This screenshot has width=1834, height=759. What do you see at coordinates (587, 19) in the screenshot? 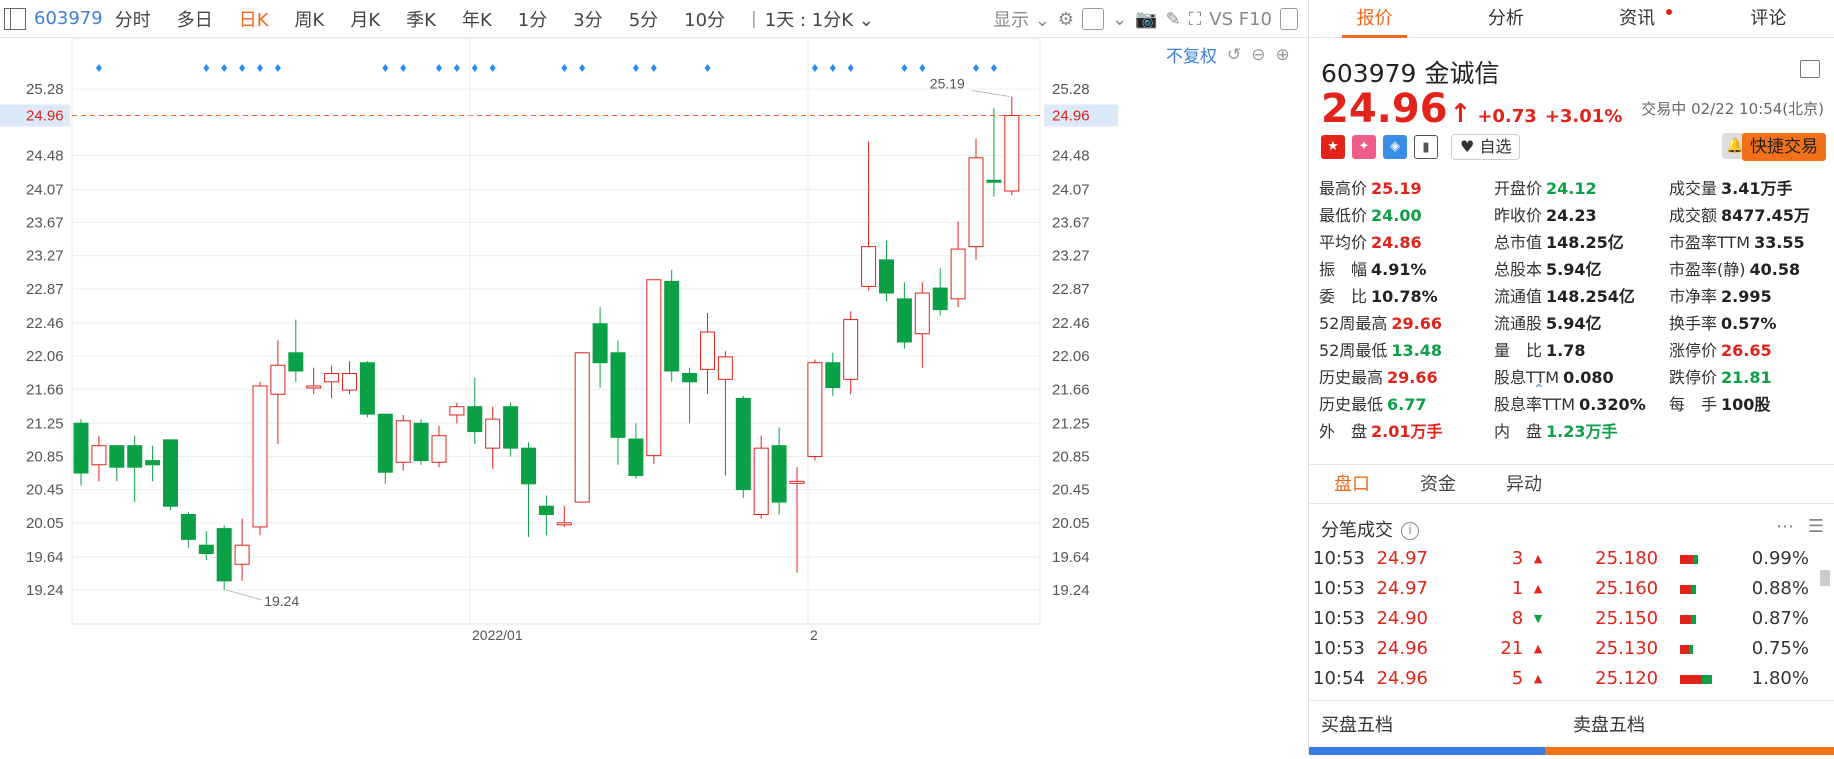
I see `period-tab: 3分` at bounding box center [587, 19].